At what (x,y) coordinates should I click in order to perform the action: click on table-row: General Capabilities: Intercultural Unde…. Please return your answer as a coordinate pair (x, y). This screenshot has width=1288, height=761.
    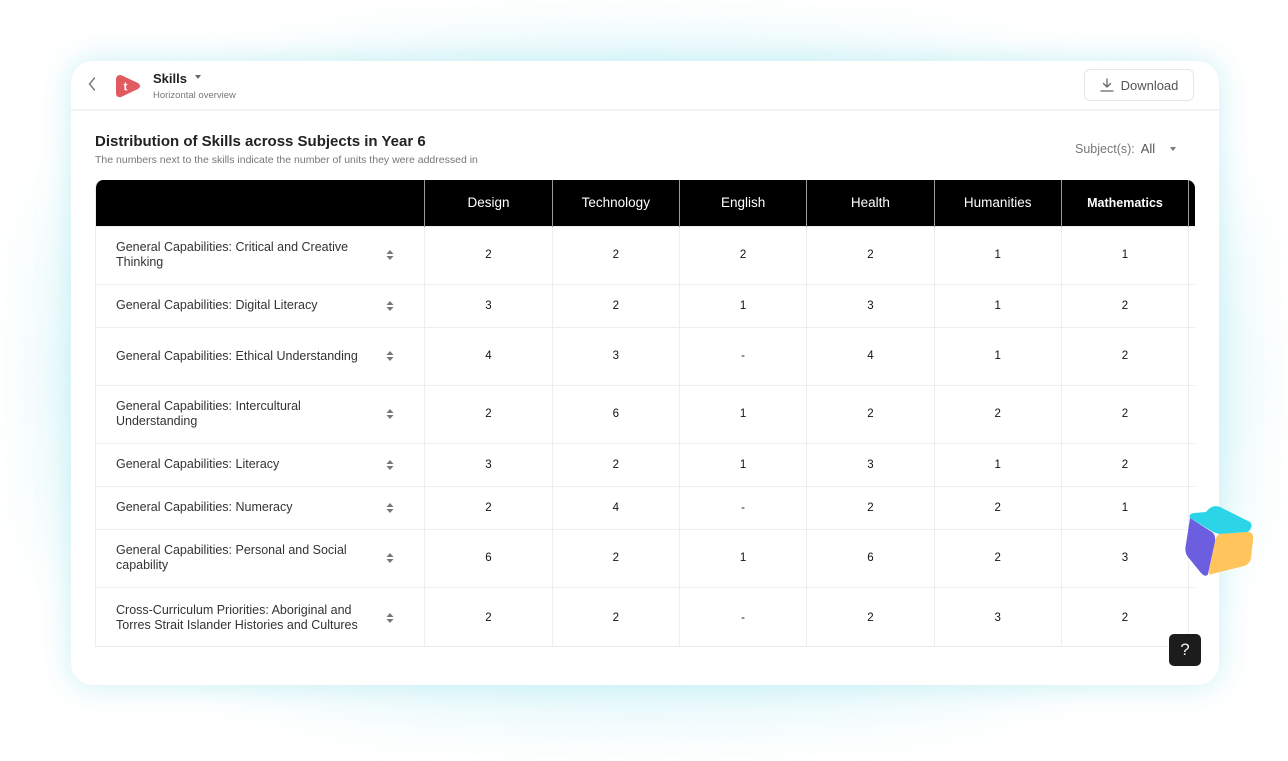
    Looking at the image, I should click on (645, 413).